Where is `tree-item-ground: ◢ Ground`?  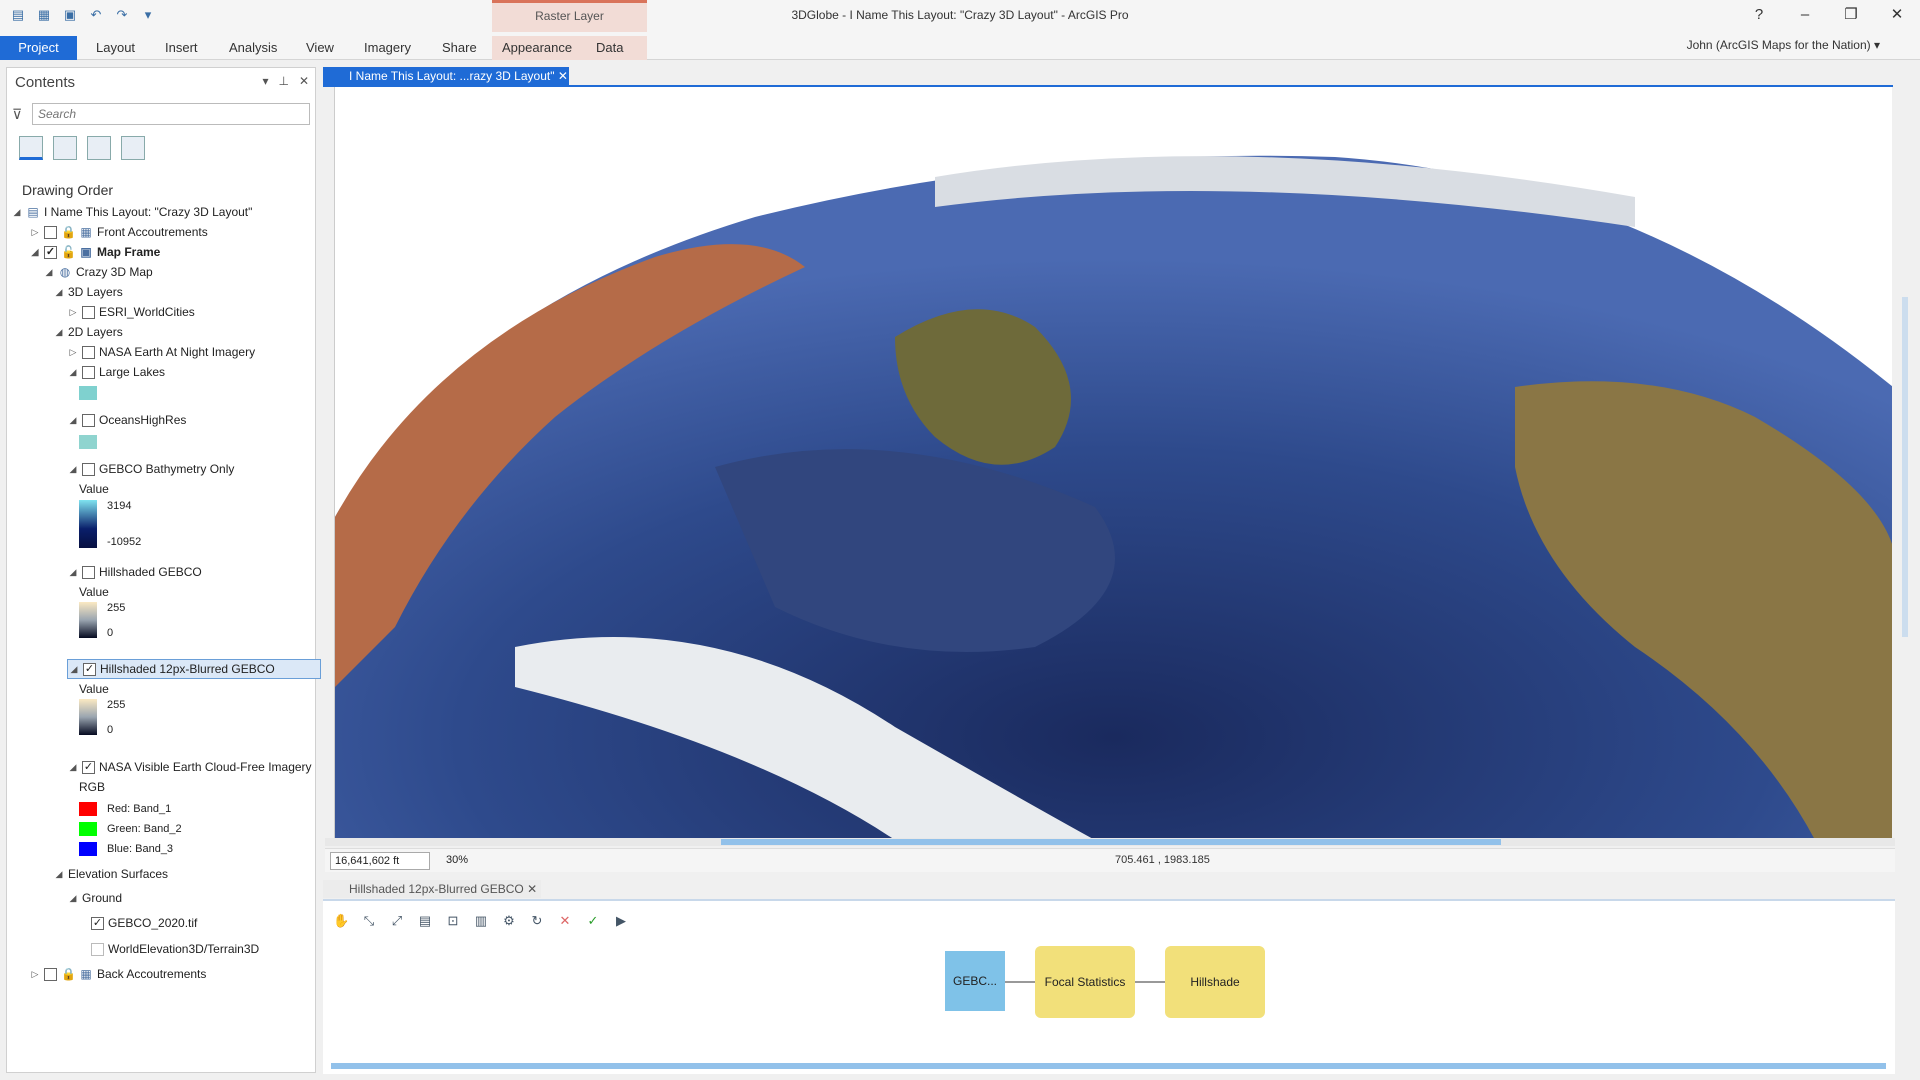 tree-item-ground: ◢ Ground is located at coordinates (95, 898).